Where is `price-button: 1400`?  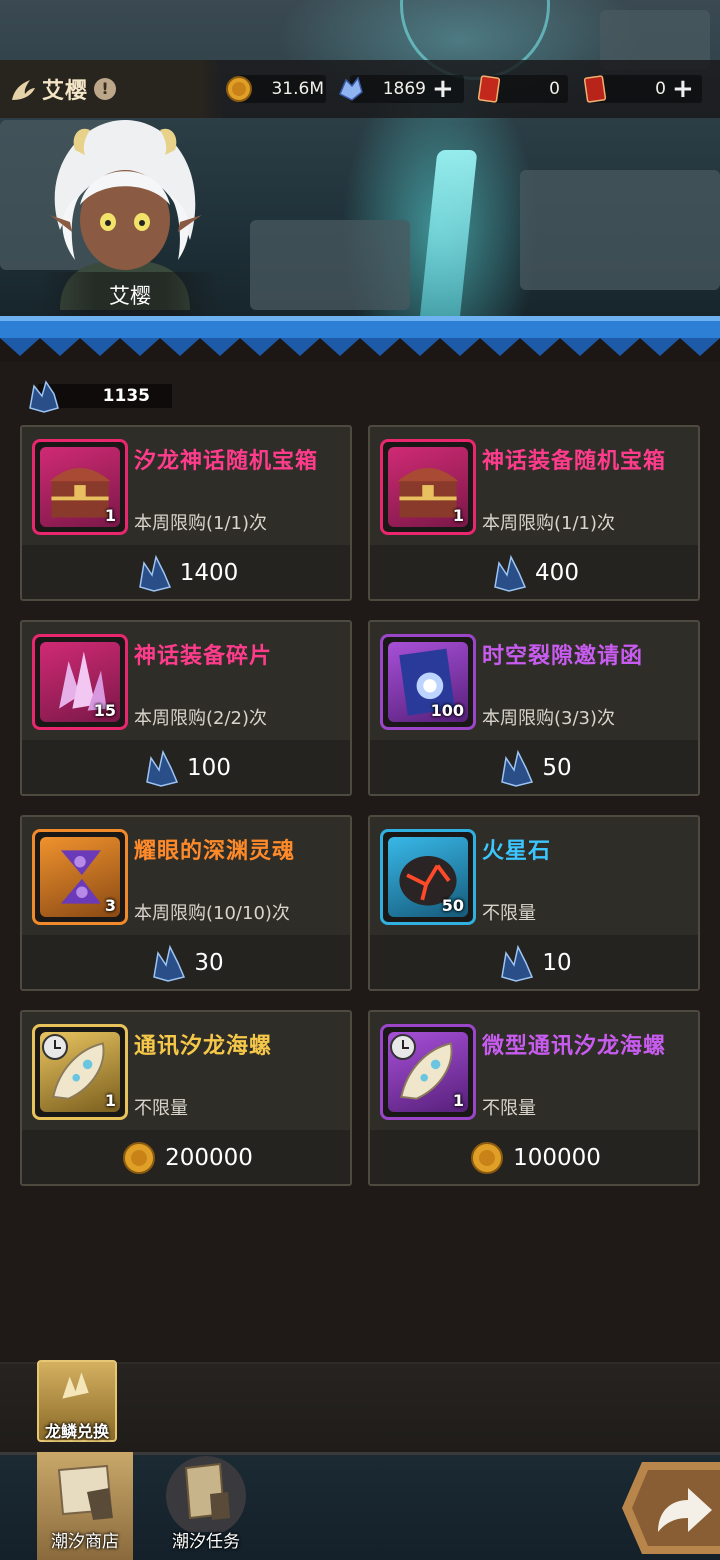 price-button: 1400 is located at coordinates (186, 572).